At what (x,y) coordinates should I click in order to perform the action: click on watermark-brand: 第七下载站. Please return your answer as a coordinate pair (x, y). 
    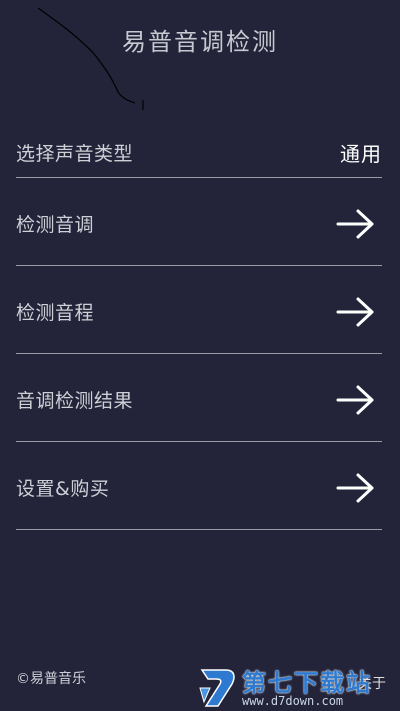
    Looking at the image, I should click on (307, 683).